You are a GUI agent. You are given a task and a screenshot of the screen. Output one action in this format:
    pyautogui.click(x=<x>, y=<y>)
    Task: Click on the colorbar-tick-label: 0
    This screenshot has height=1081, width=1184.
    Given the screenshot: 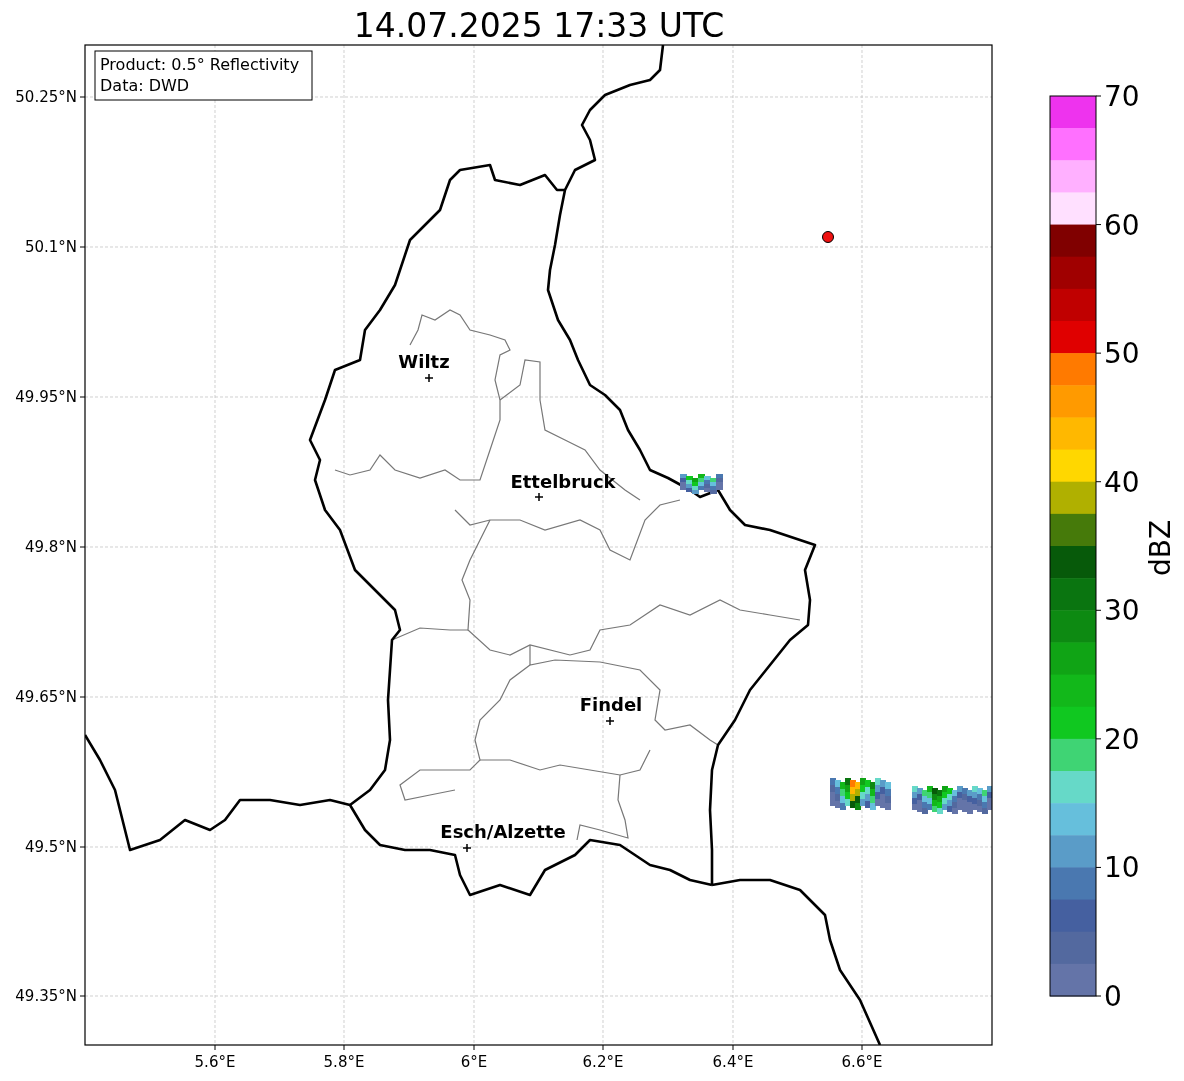 What is the action you would take?
    pyautogui.click(x=1113, y=996)
    